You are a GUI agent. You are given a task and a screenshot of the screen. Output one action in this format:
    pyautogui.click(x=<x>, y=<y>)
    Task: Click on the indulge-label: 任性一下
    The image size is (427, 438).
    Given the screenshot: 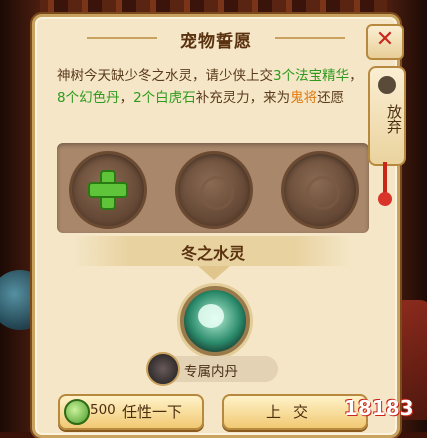 What is the action you would take?
    pyautogui.click(x=152, y=412)
    